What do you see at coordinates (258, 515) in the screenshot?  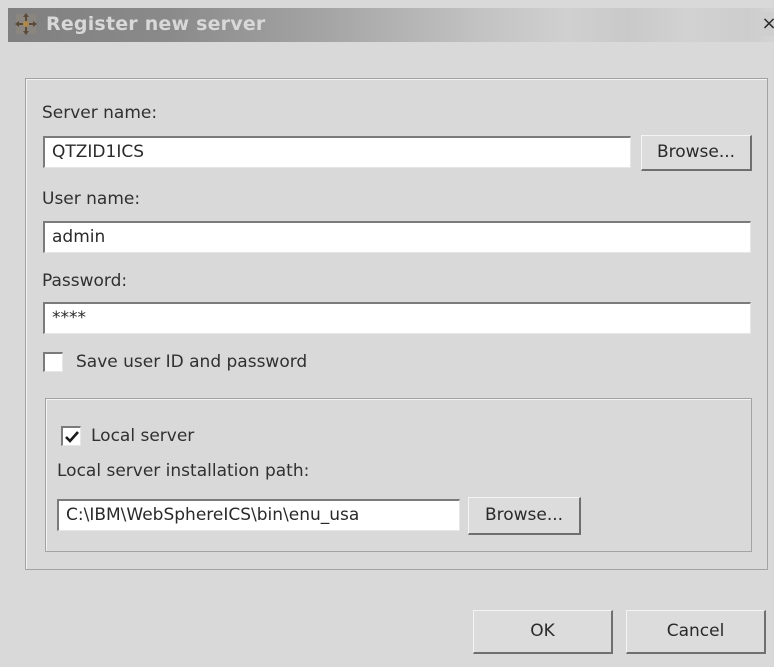 I see `install-path-input: C:\IBM\WebSphereICS\bin\enu_usa` at bounding box center [258, 515].